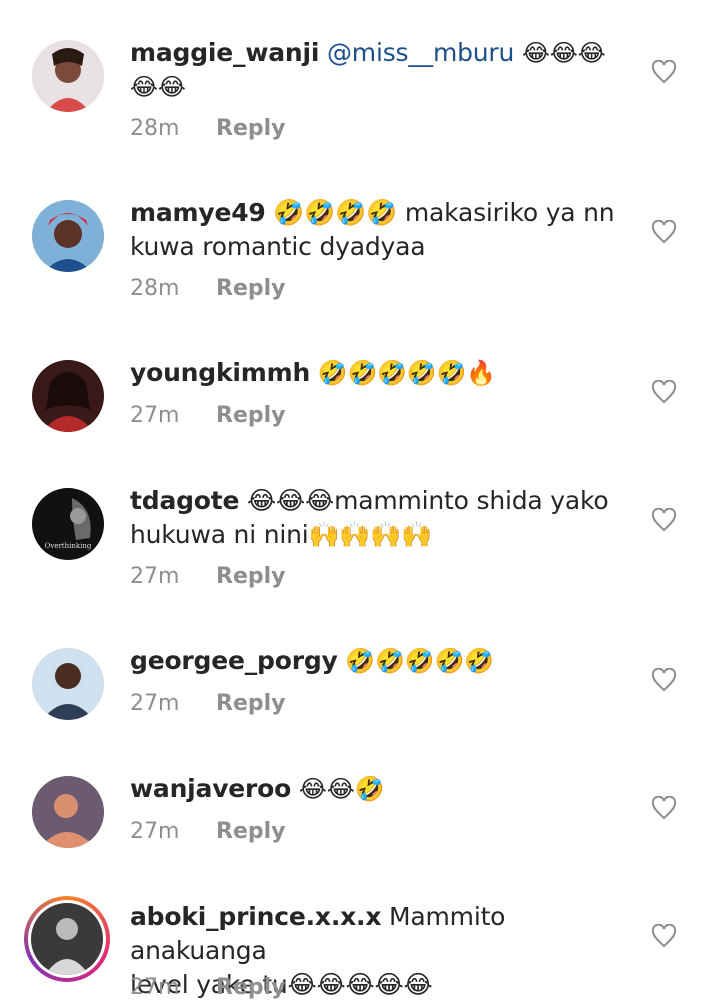 Image resolution: width=719 pixels, height=1002 pixels. Describe the element at coordinates (341, 789) in the screenshot. I see `comment-body: 😂😂🤣` at that location.